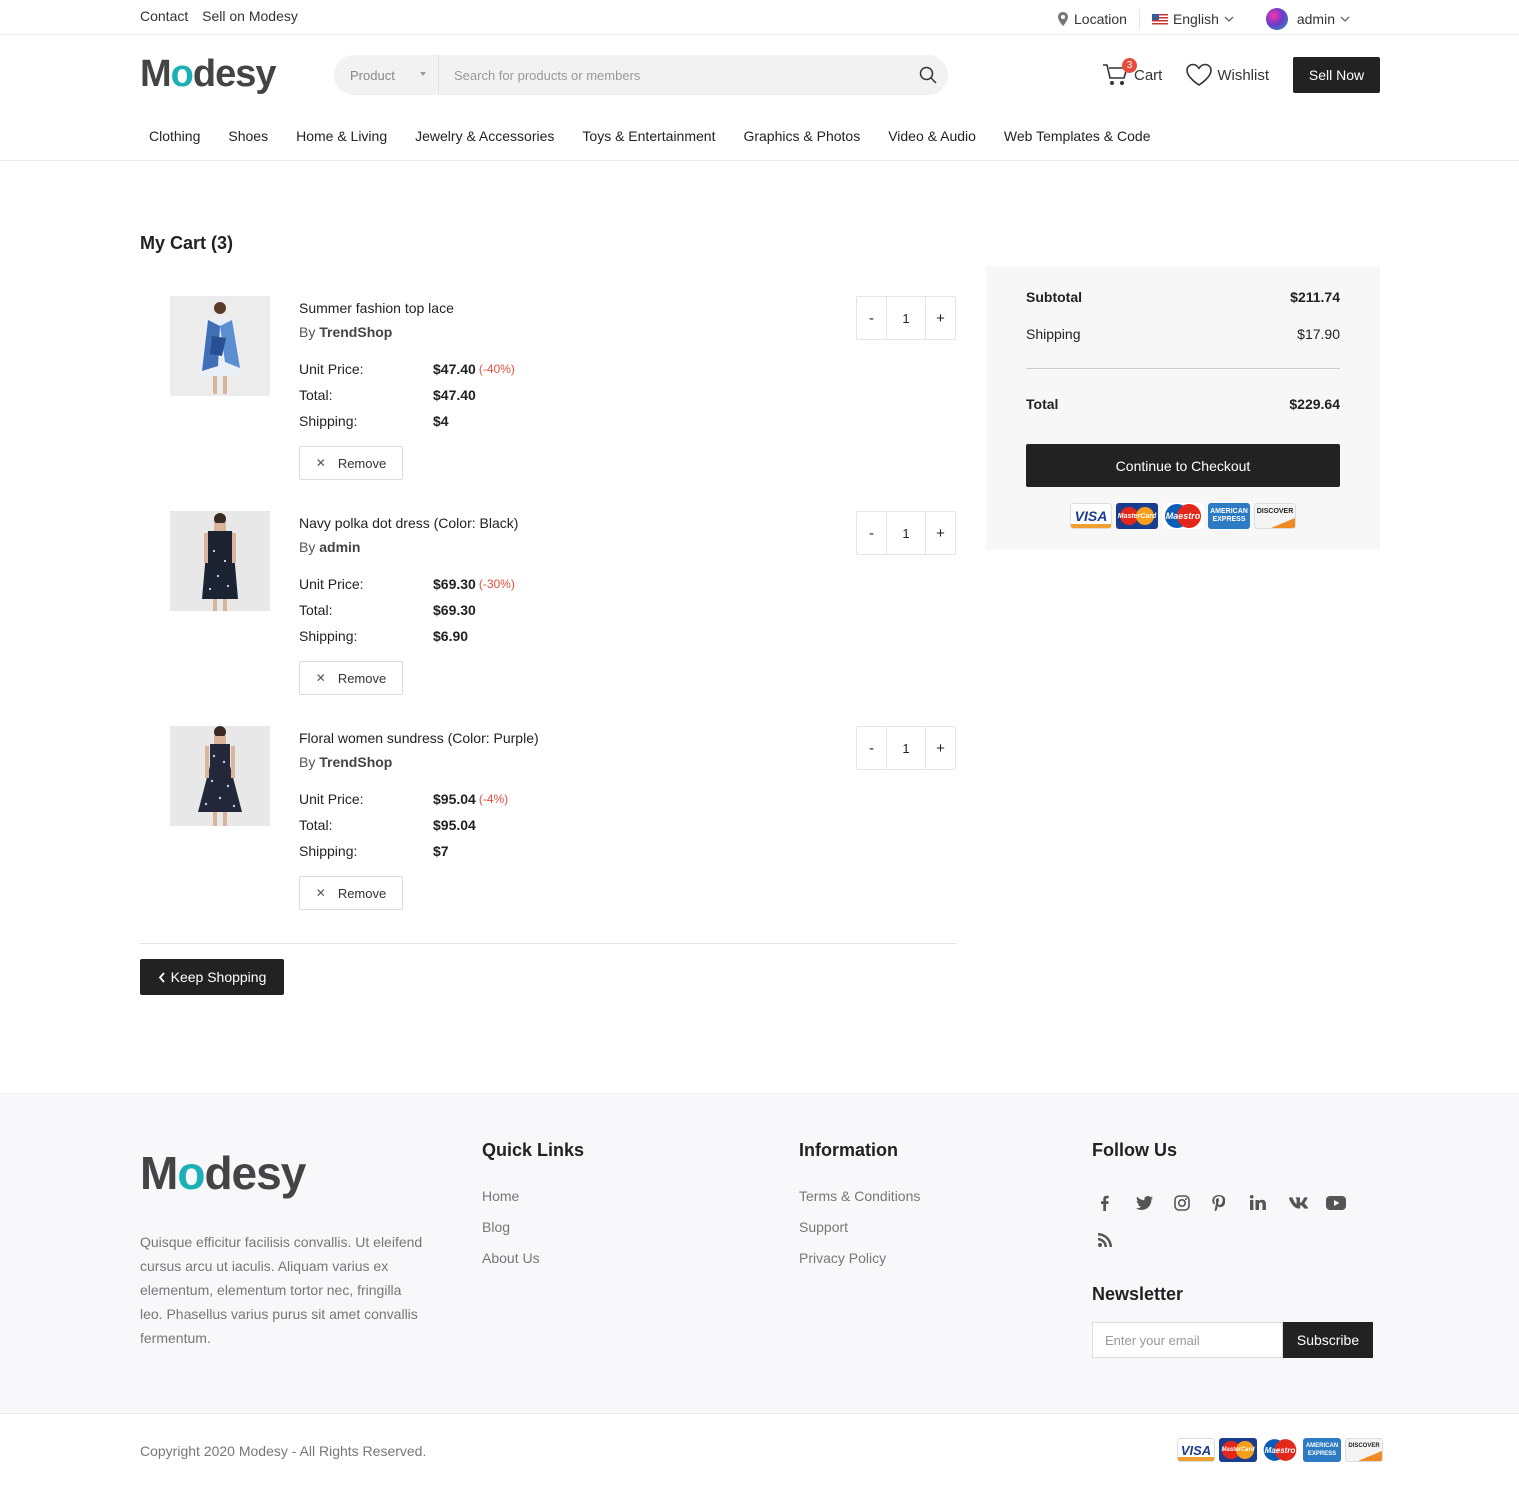 The width and height of the screenshot is (1519, 1487). I want to click on header-actions: 3 Cart Wishlist Sell Now, so click(1241, 75).